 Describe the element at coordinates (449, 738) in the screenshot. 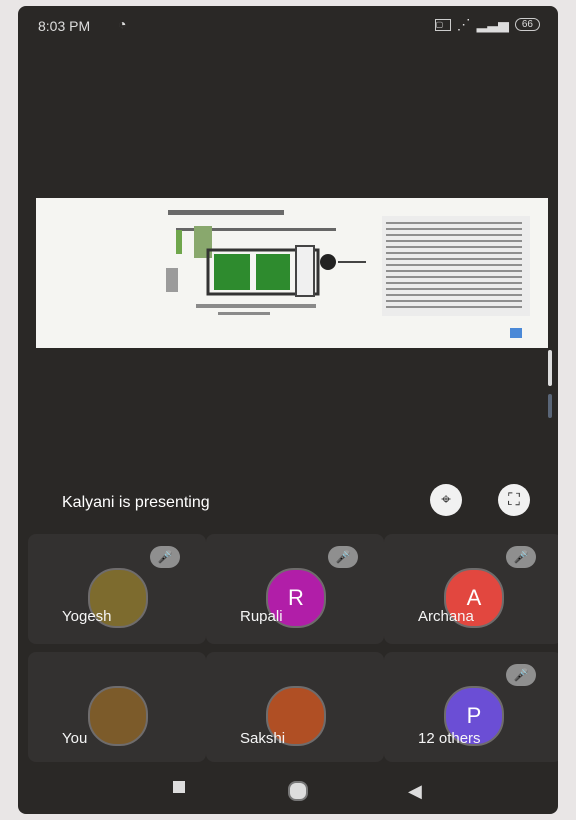

I see `participant-name: 12 others` at that location.